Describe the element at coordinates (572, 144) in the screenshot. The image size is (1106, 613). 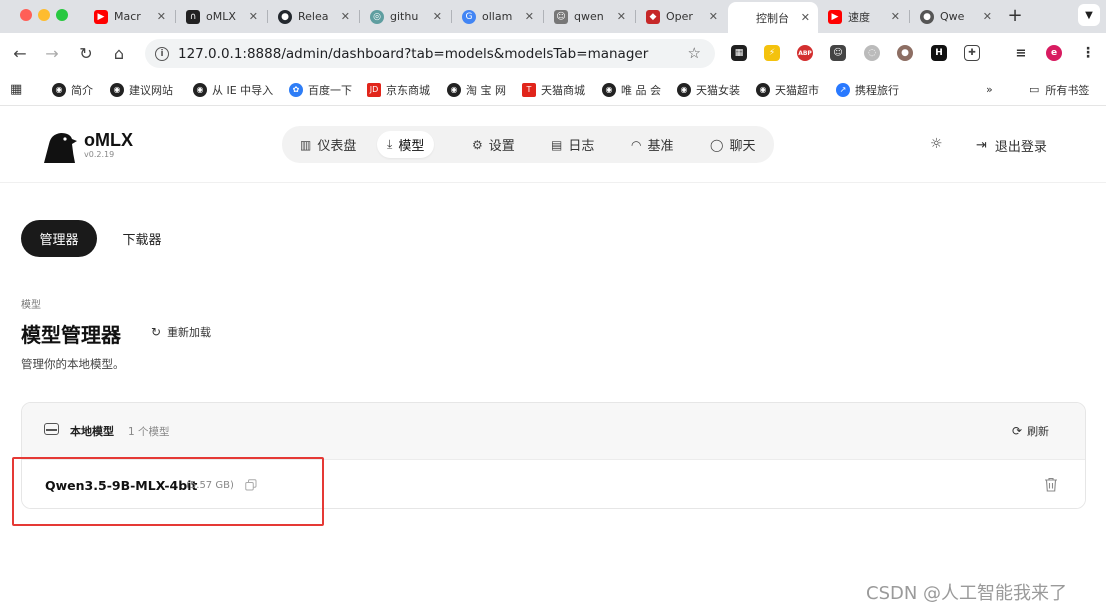
I see `nav-logs: ▤ 日志` at that location.